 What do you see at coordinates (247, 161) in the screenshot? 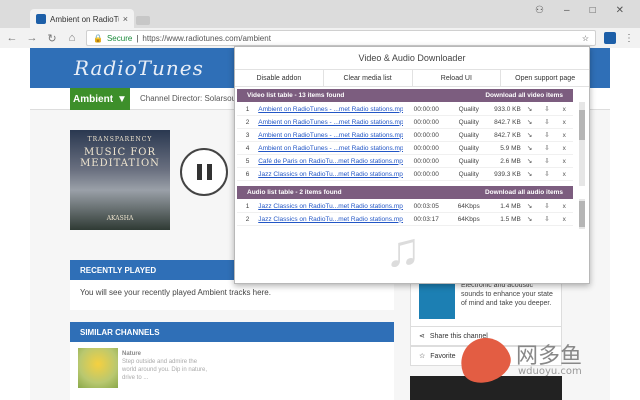
I see `row-number: 5` at bounding box center [247, 161].